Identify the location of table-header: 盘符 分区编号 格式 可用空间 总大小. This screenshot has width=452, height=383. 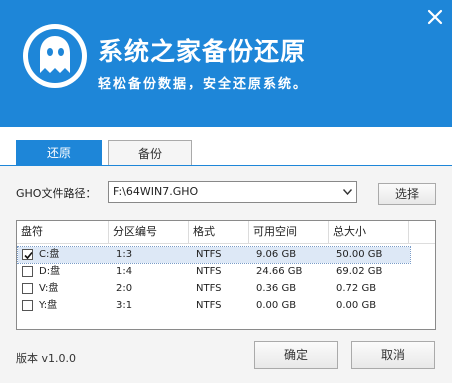
(226, 232).